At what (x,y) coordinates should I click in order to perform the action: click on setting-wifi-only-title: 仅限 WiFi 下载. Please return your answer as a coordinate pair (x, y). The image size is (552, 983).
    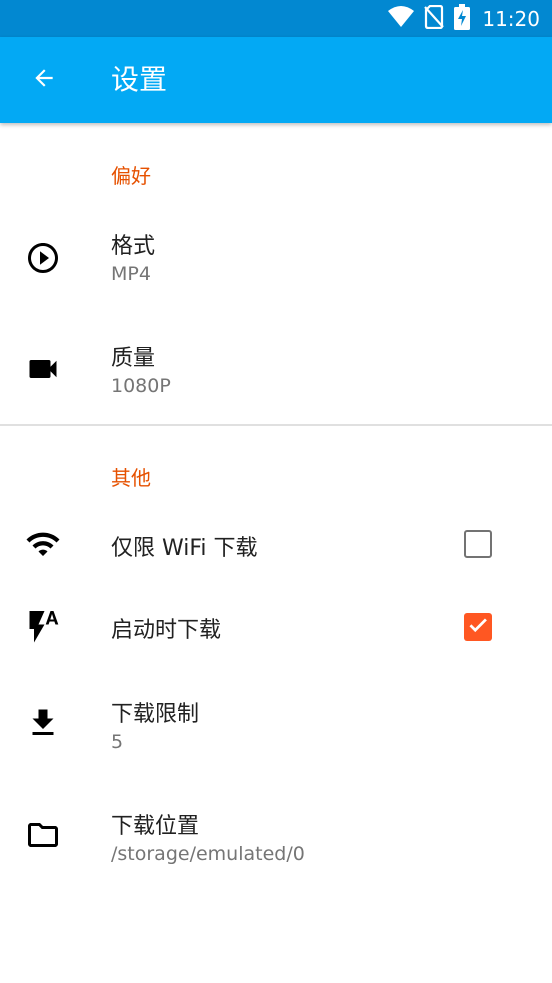
    Looking at the image, I should click on (184, 548).